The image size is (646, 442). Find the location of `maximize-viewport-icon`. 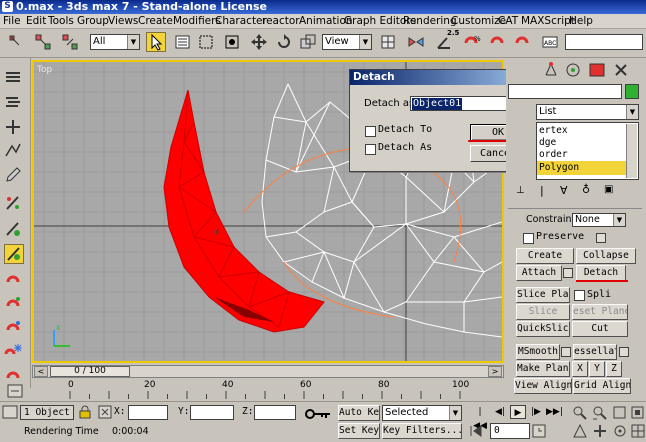

maximize-viewport-icon is located at coordinates (638, 431).